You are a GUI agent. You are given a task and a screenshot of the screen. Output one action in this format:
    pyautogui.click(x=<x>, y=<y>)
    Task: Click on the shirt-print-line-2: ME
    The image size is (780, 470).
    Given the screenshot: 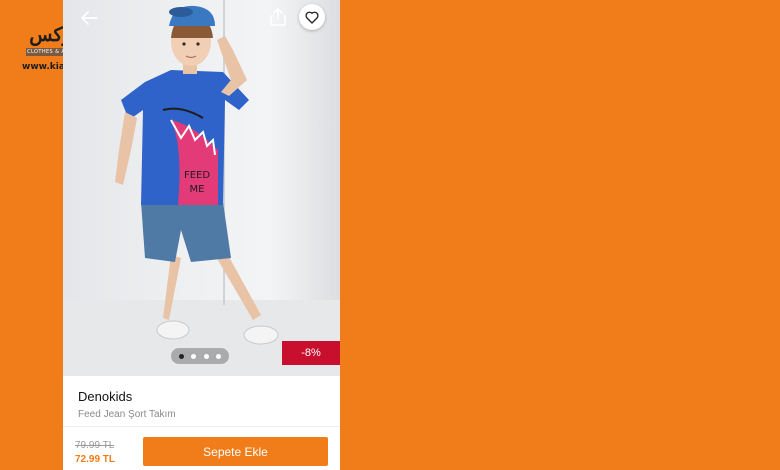 What is the action you would take?
    pyautogui.click(x=197, y=189)
    